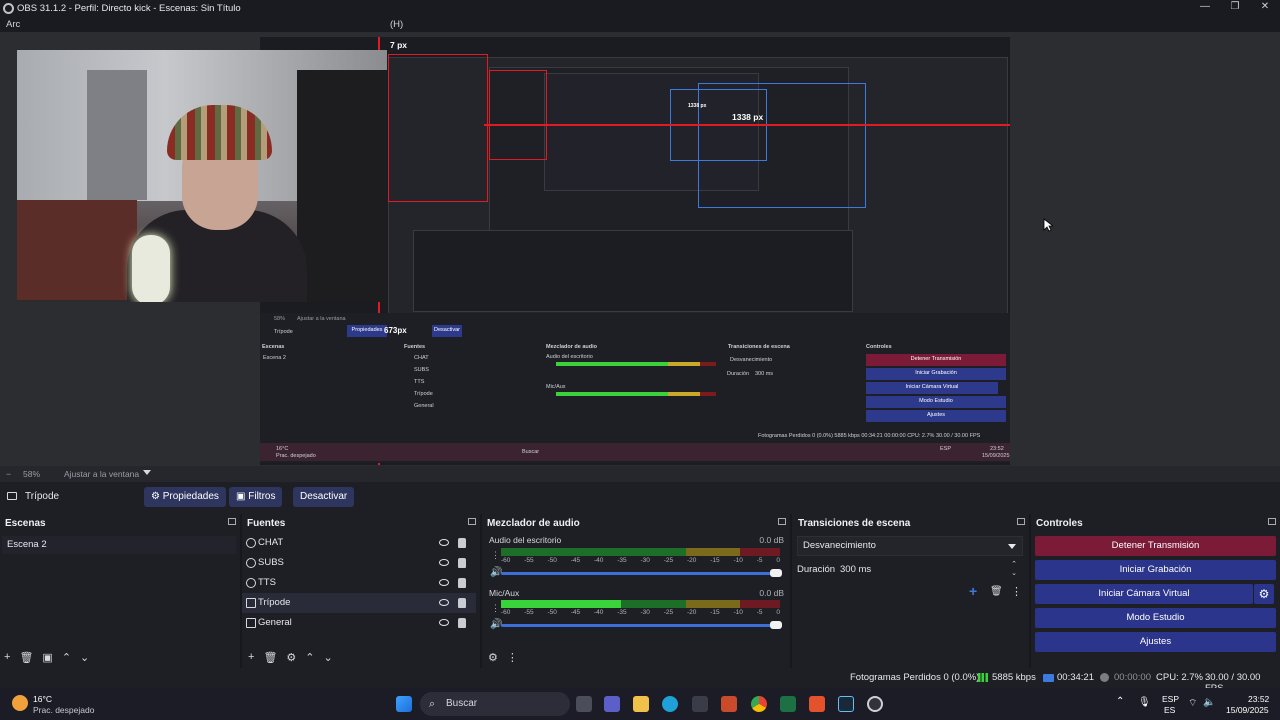 Image resolution: width=1280 pixels, height=720 pixels. I want to click on clock-time: 23:52, so click(1258, 699).